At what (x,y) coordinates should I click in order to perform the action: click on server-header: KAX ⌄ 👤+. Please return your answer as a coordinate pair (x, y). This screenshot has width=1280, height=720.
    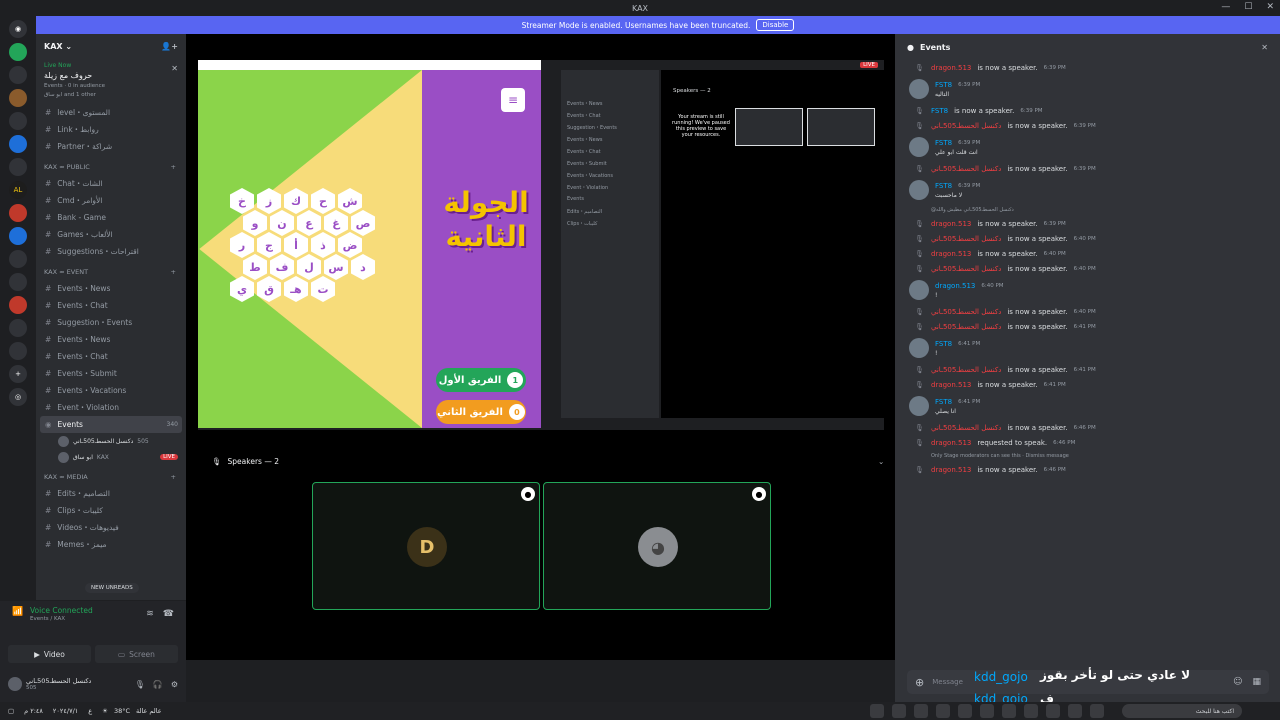
    Looking at the image, I should click on (111, 46).